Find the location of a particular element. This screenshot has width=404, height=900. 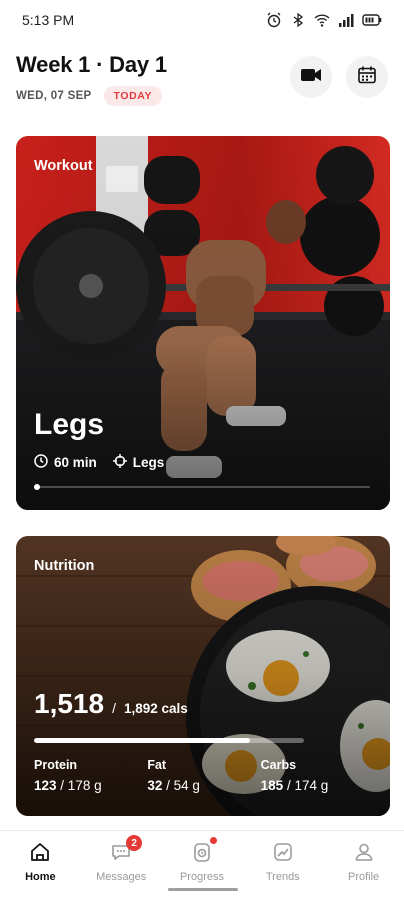

nav-label: Trends is located at coordinates (282, 877).